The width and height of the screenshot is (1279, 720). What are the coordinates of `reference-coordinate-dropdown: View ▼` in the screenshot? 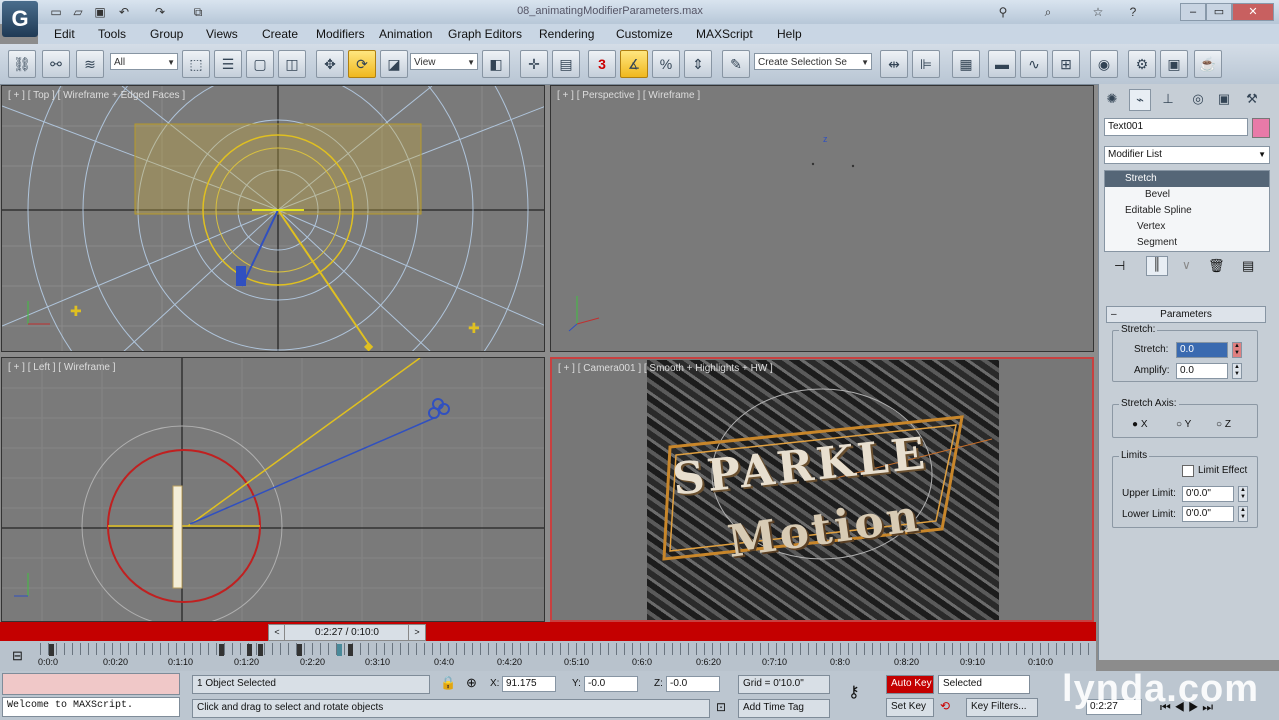 It's located at (444, 61).